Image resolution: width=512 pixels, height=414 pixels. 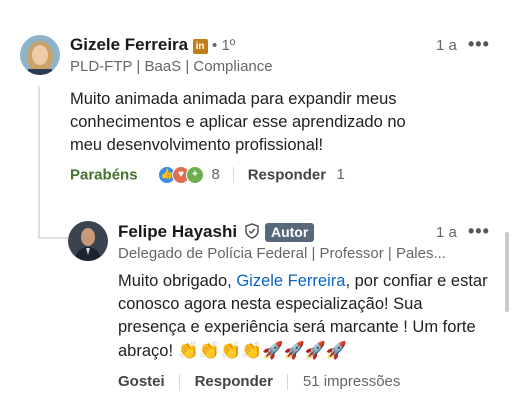 What do you see at coordinates (88, 241) in the screenshot?
I see `reply-avatar` at bounding box center [88, 241].